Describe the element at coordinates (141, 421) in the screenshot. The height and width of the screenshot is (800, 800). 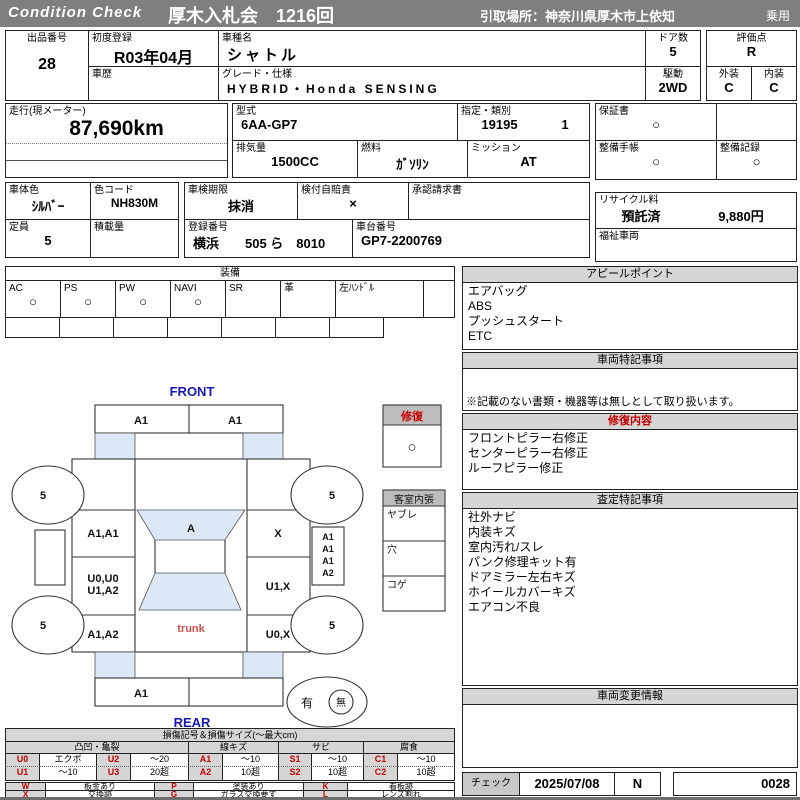
I see `front-bumper-left-mark: A1` at that location.